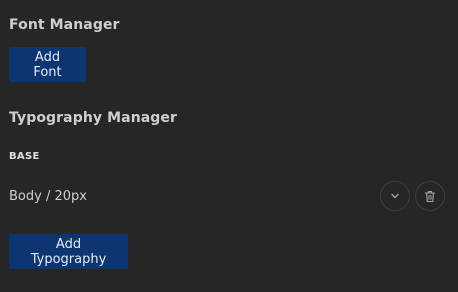  I want to click on typography-group-label: BASE, so click(24, 156).